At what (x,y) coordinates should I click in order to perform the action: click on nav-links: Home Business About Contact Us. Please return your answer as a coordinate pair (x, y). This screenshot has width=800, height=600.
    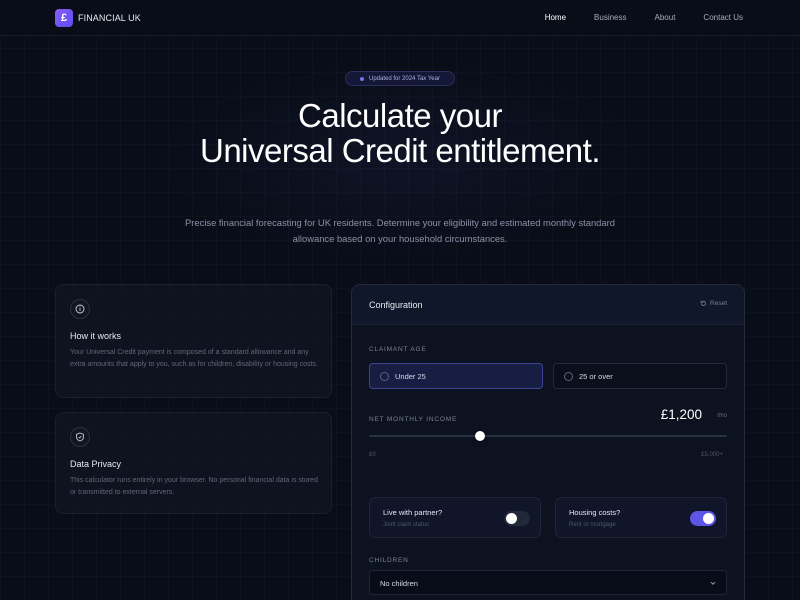
    Looking at the image, I should click on (644, 17).